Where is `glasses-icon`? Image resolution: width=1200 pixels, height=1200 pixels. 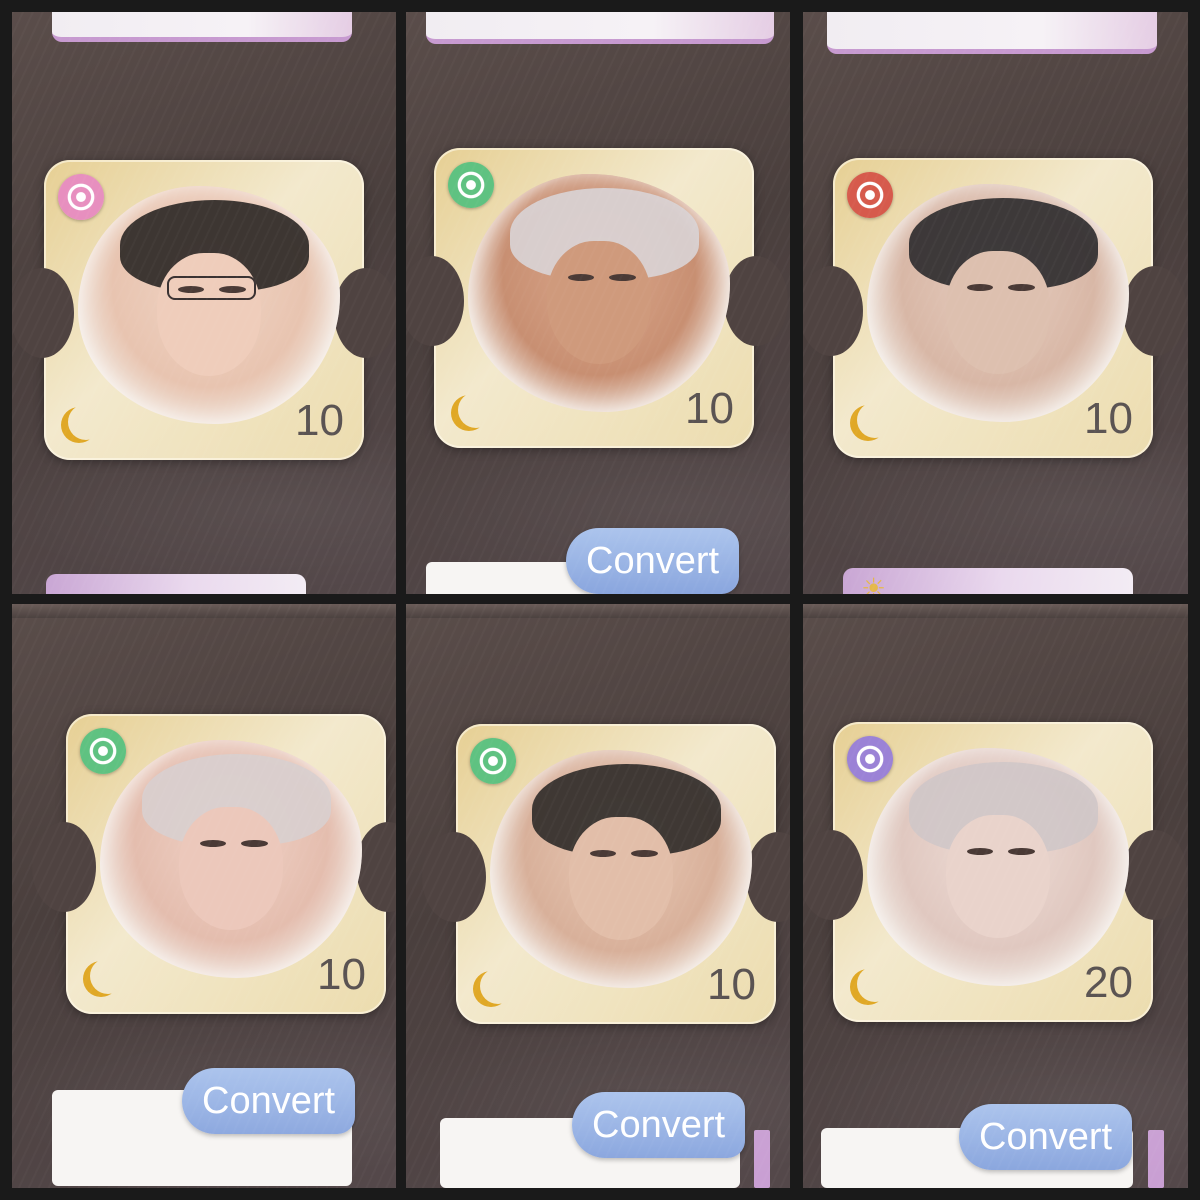 glasses-icon is located at coordinates (212, 288).